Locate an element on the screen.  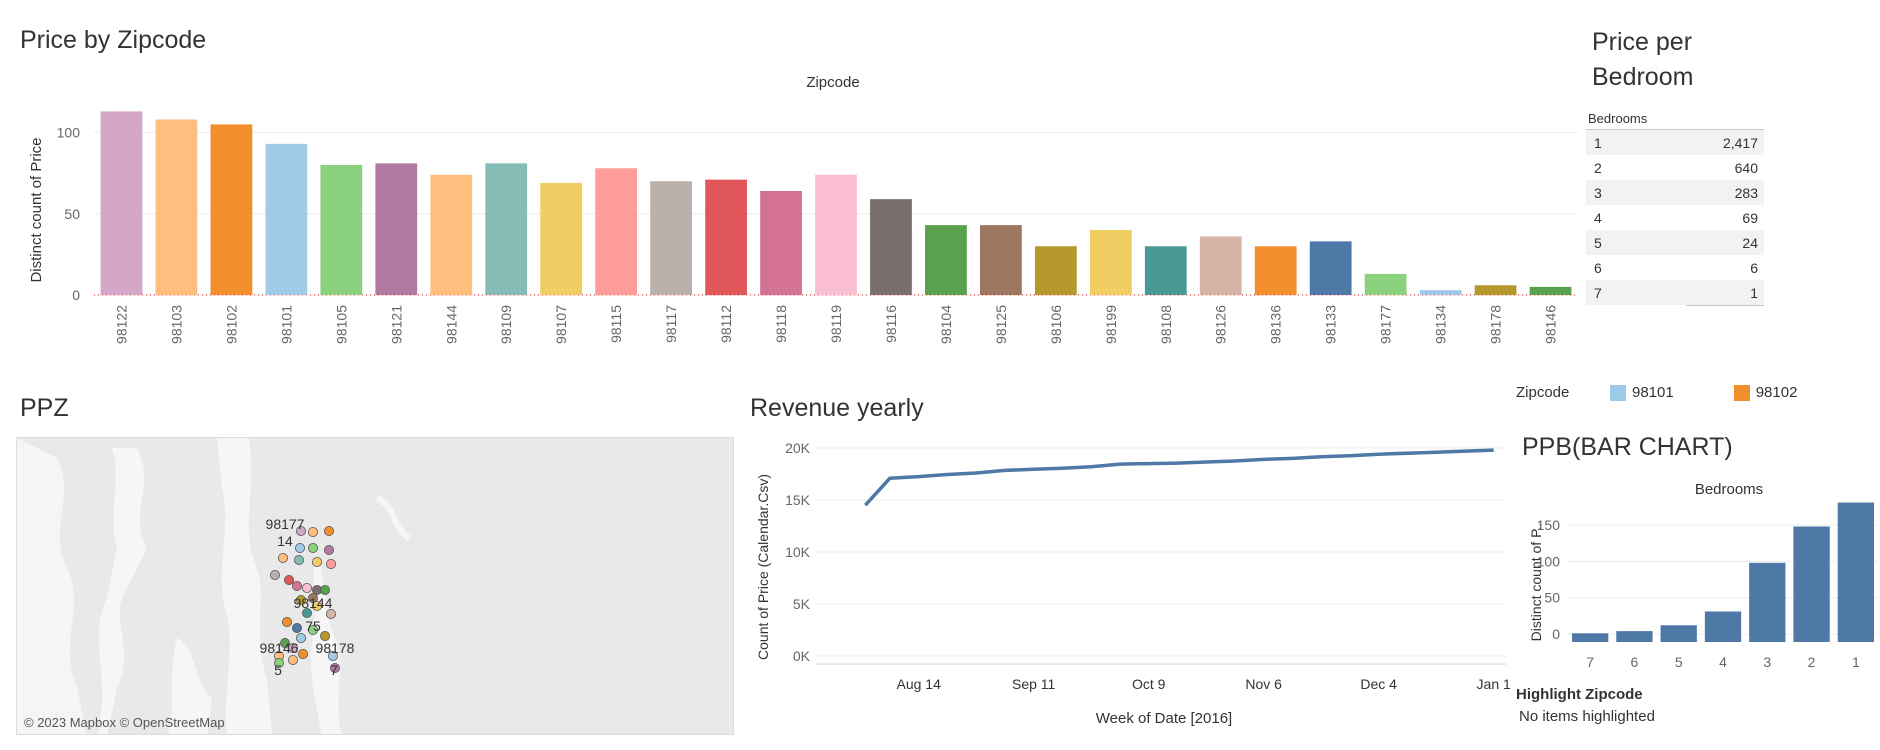
zipcode-legend: Zipcode 98101 98102 is located at coordinates (1686, 392).